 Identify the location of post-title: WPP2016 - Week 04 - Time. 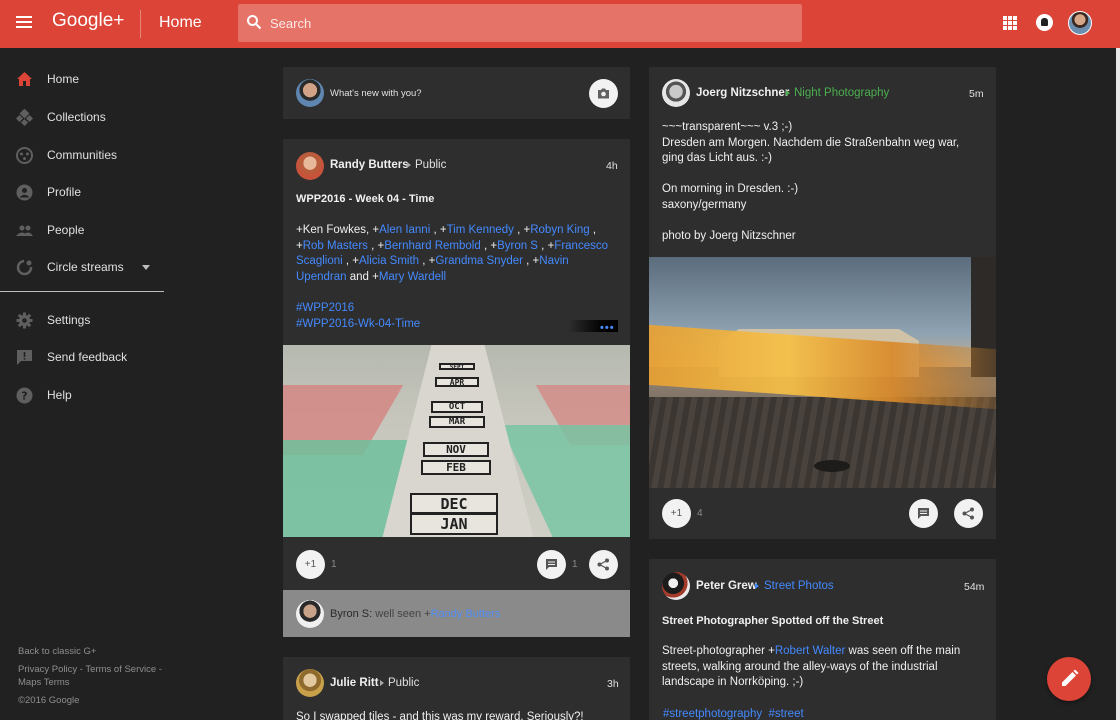
(365, 199).